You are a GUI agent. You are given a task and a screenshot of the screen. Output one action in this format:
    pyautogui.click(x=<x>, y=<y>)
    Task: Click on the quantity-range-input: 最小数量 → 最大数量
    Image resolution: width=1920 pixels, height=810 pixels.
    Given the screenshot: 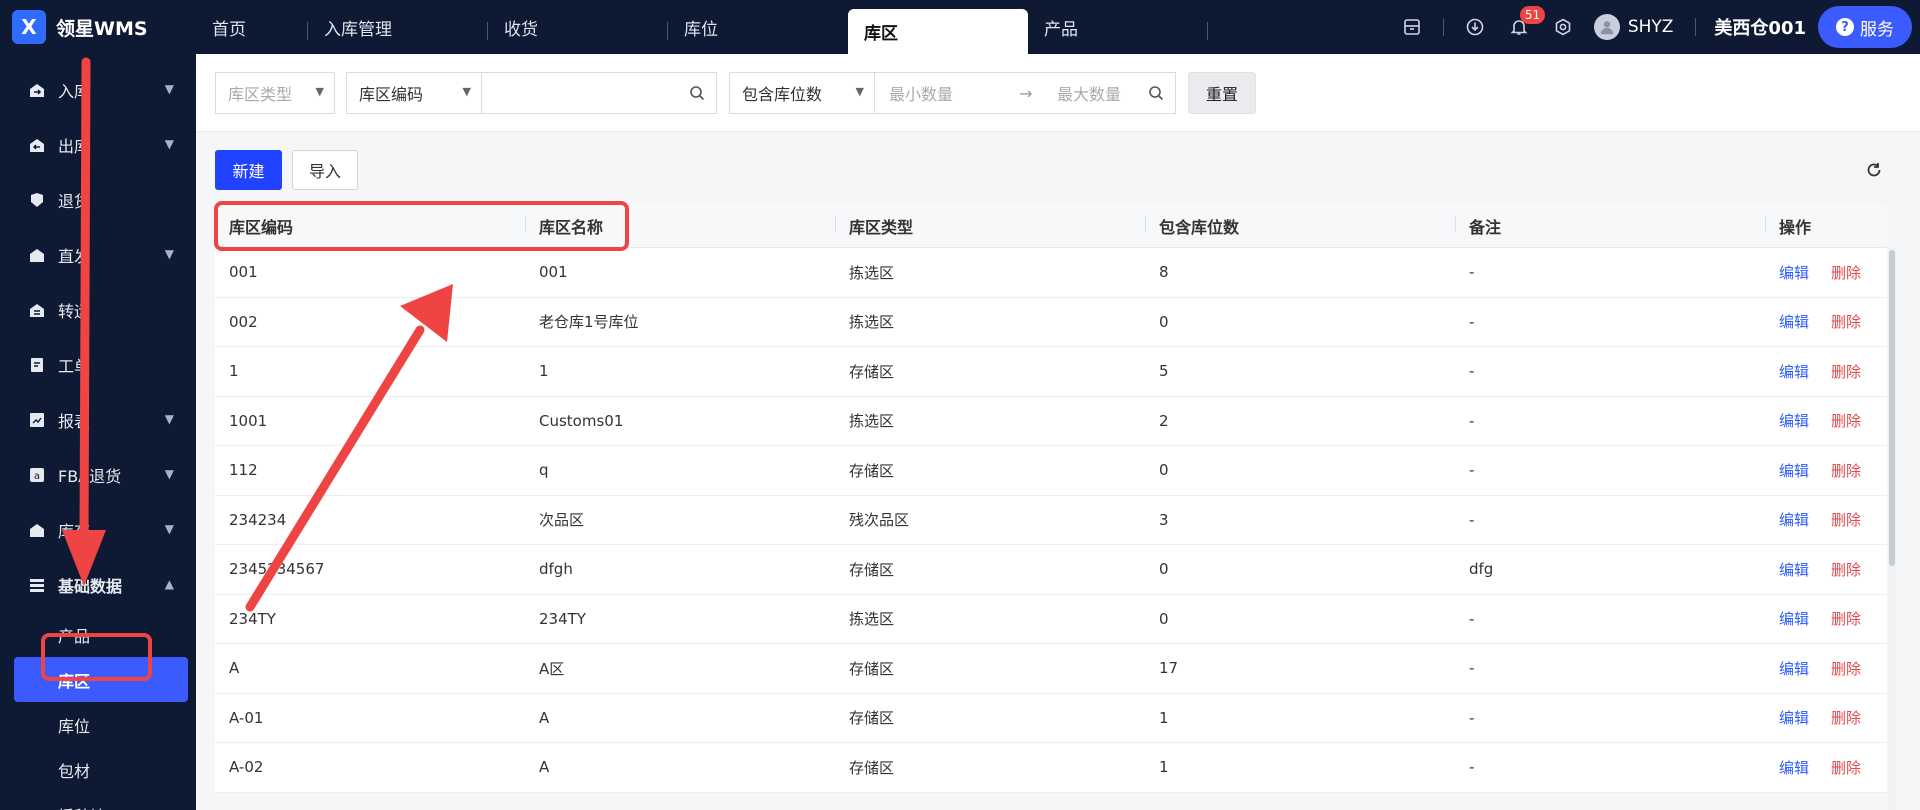 What is the action you would take?
    pyautogui.click(x=1025, y=93)
    